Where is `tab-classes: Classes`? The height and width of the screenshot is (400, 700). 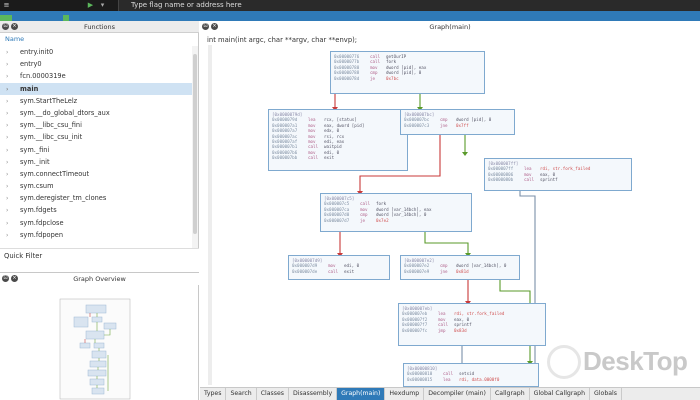 tab-classes: Classes is located at coordinates (273, 394).